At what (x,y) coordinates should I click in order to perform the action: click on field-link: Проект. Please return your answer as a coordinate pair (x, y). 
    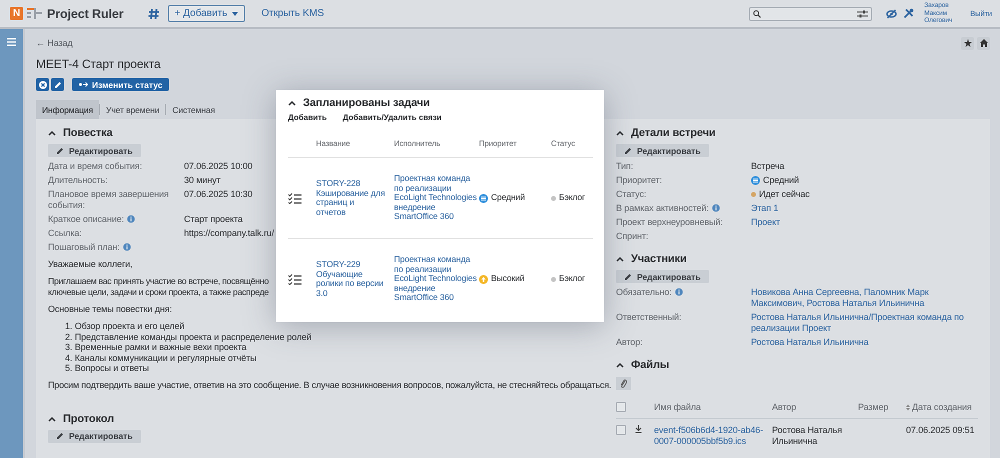
    Looking at the image, I should click on (765, 222).